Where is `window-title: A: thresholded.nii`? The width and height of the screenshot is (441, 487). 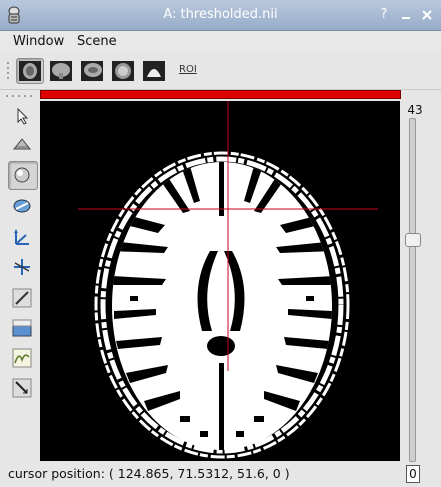
window-title: A: thresholded.nii is located at coordinates (220, 14).